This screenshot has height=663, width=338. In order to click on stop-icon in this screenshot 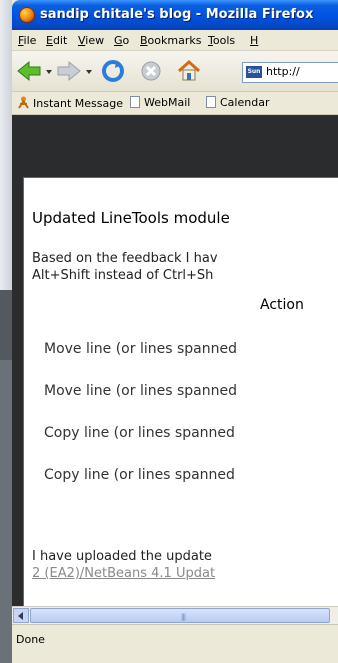, I will do `click(151, 71)`.